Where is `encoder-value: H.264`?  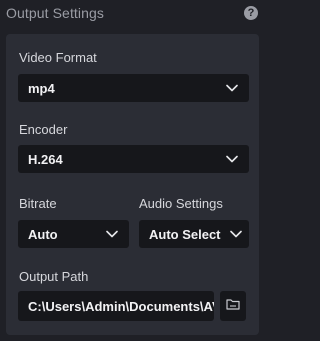 encoder-value: H.264 is located at coordinates (45, 159).